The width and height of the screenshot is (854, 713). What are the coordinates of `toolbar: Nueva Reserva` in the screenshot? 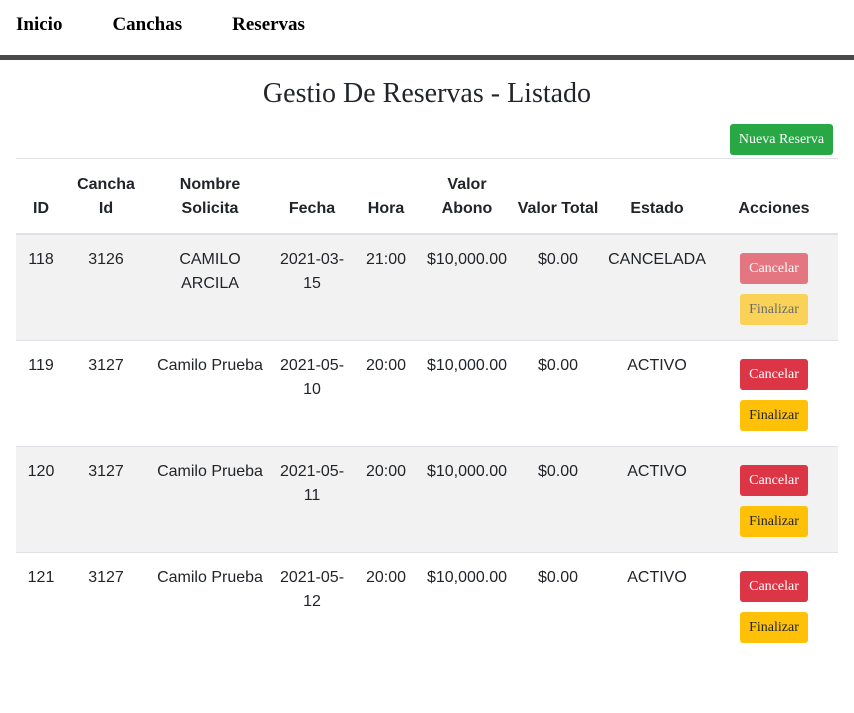 It's located at (427, 140).